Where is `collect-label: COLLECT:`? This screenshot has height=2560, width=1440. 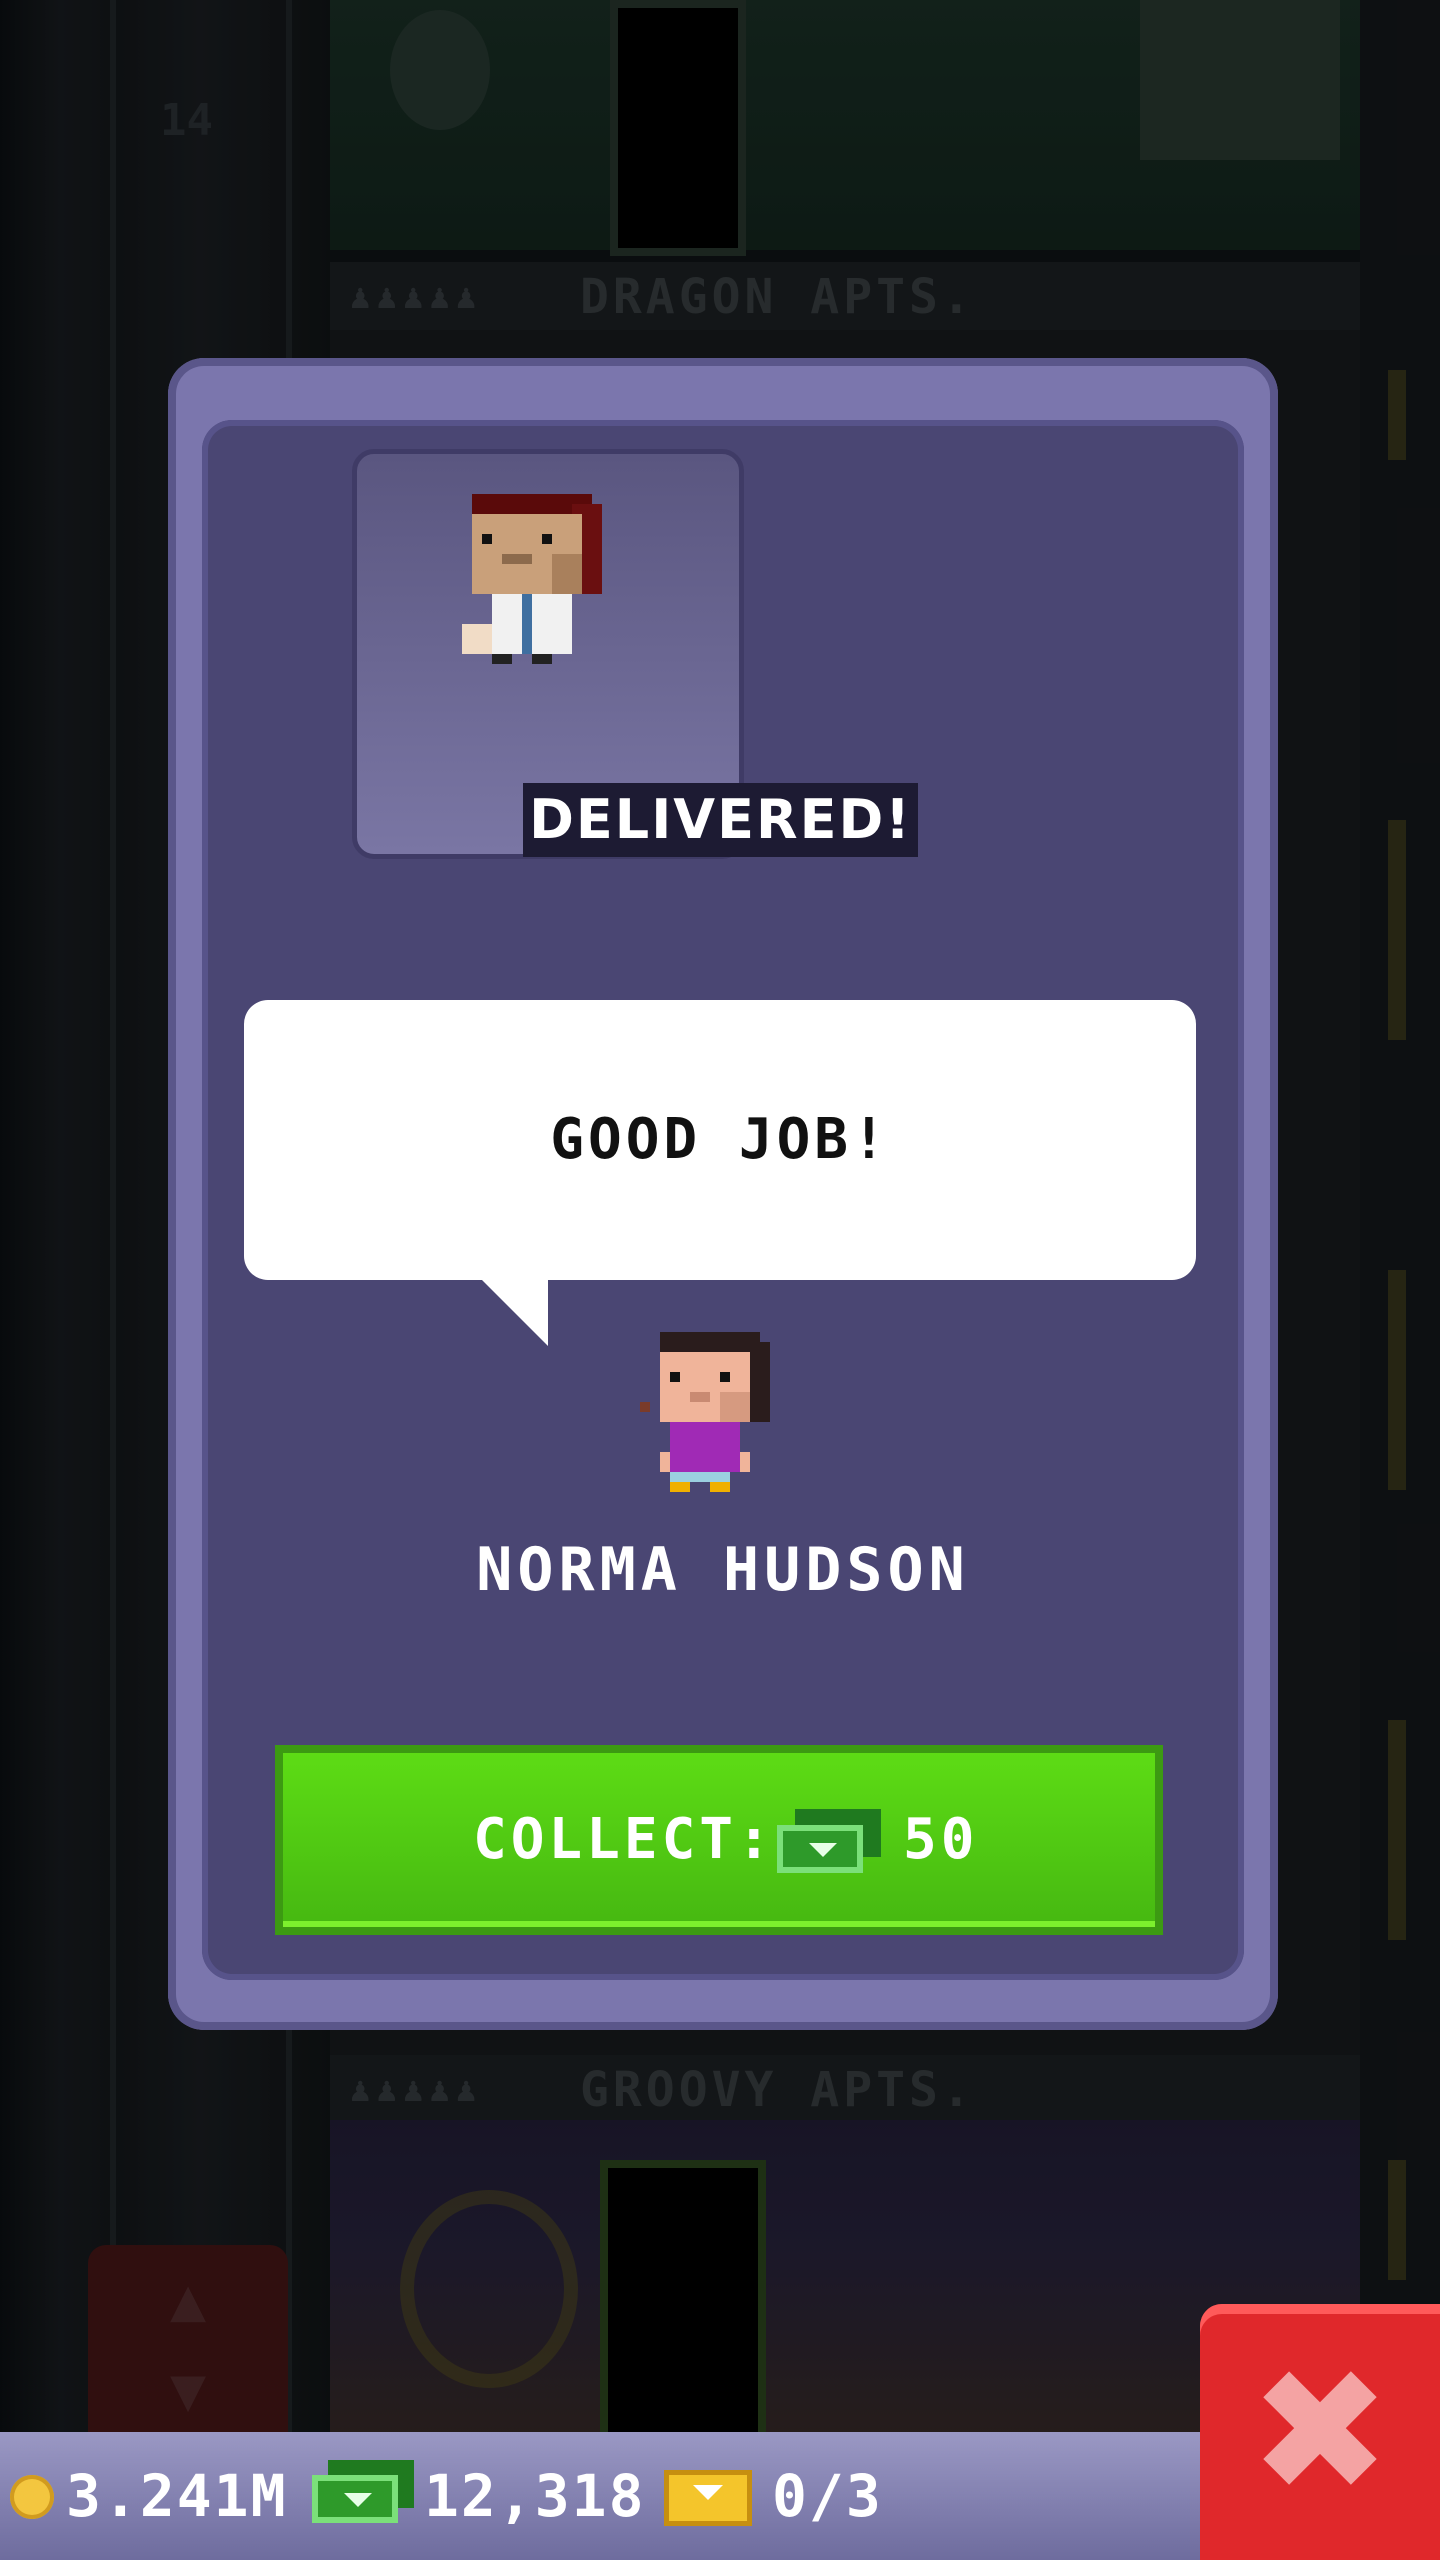
collect-label: COLLECT: is located at coordinates (624, 1839).